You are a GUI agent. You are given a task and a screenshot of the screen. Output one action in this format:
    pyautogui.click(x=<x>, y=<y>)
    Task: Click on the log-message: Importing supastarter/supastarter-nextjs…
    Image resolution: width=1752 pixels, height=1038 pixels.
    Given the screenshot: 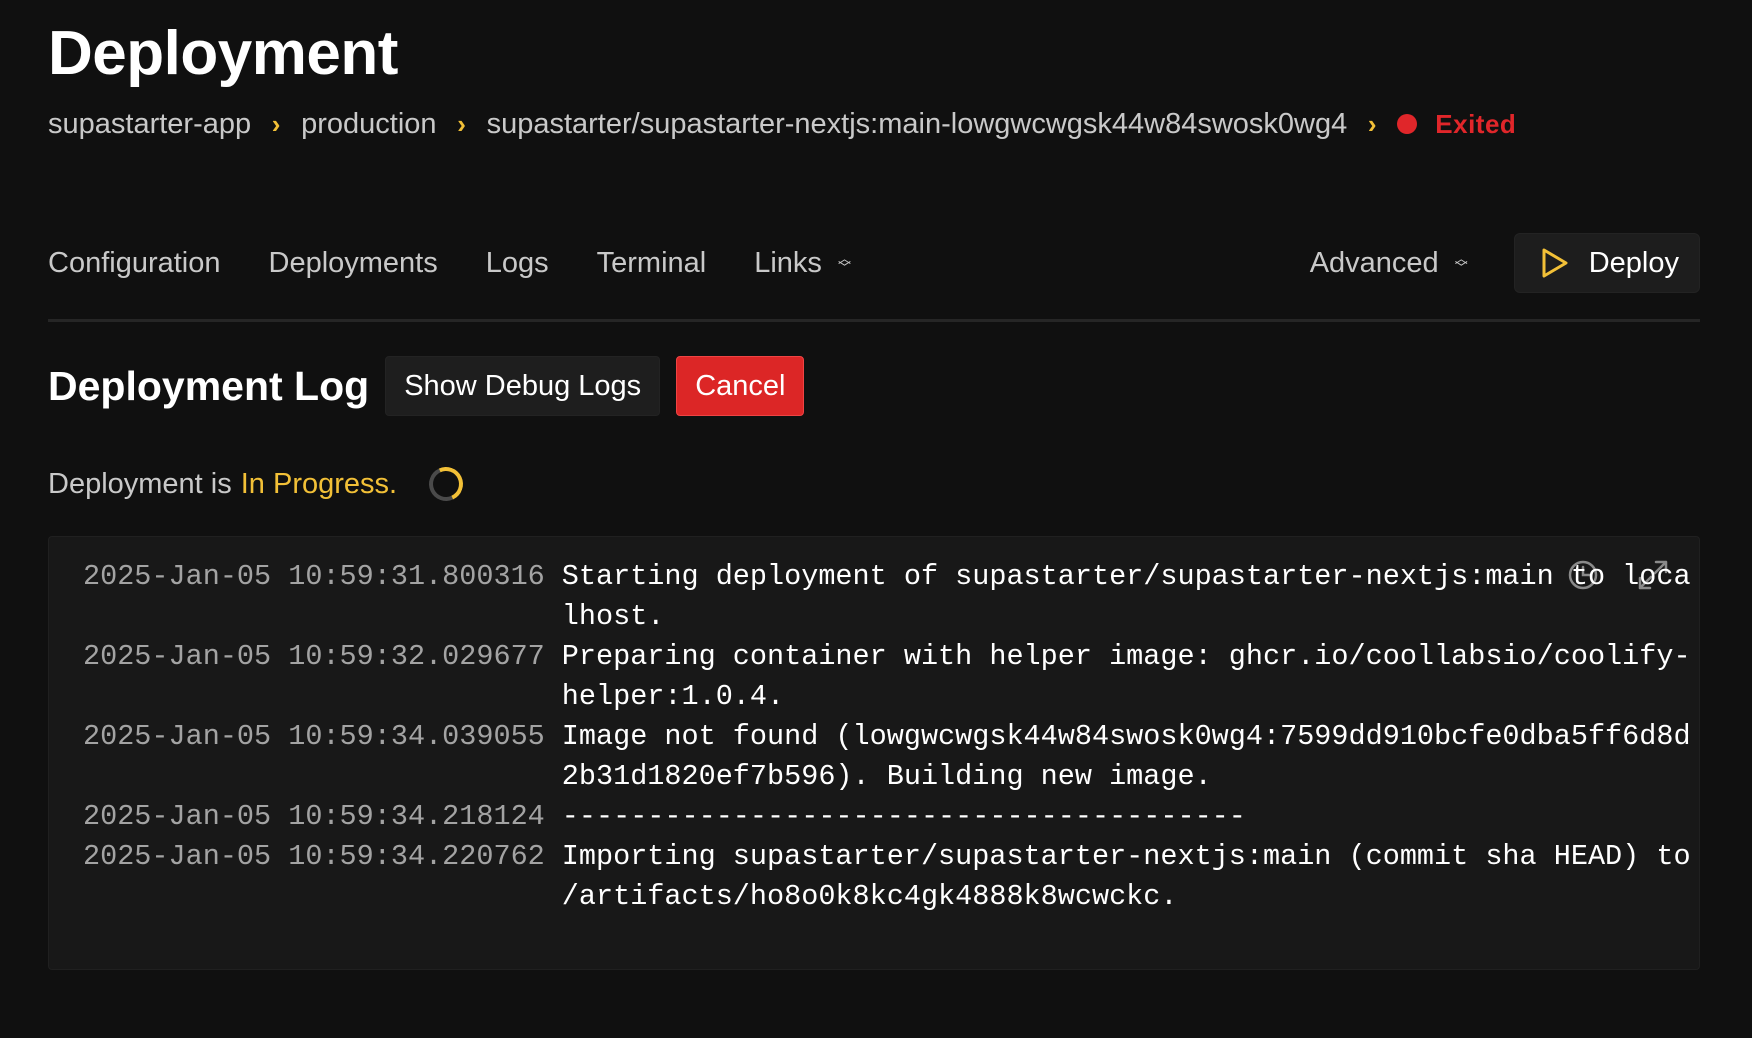 What is the action you would take?
    pyautogui.click(x=1126, y=876)
    